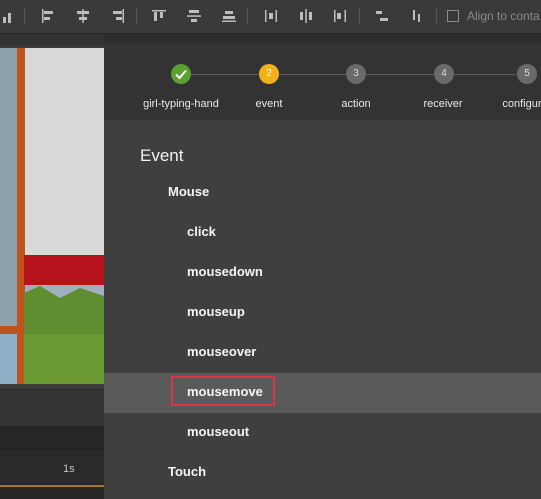 Image resolution: width=541 pixels, height=499 pixels. I want to click on step-5-circle: 5, so click(527, 74).